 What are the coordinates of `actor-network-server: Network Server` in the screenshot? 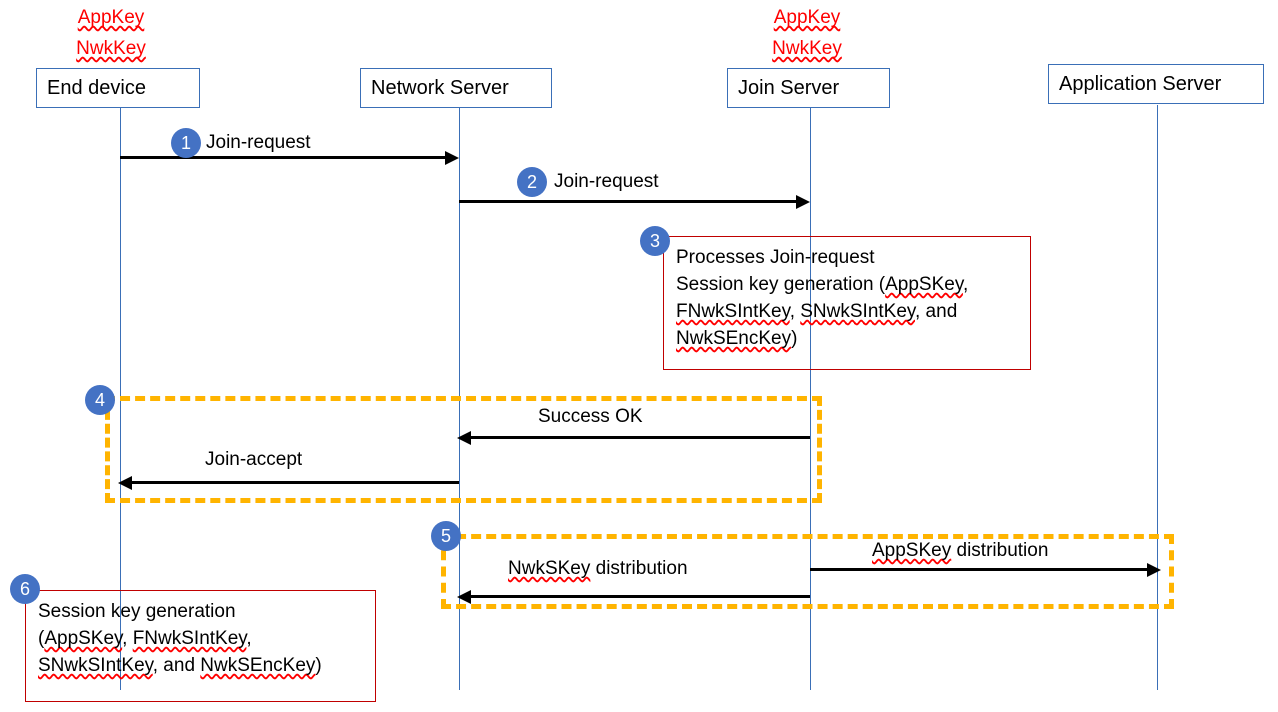 It's located at (456, 88).